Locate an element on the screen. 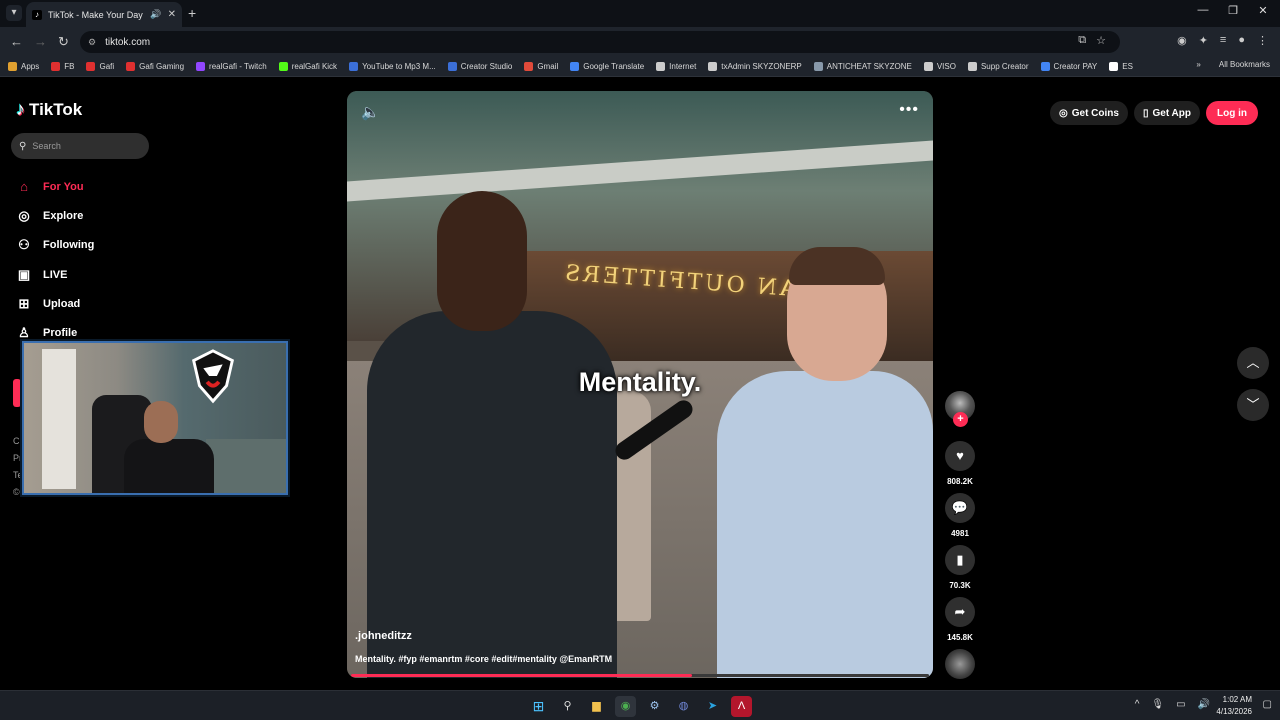 This screenshot has height=720, width=1280. previous-video-button: ︿ is located at coordinates (1253, 363).